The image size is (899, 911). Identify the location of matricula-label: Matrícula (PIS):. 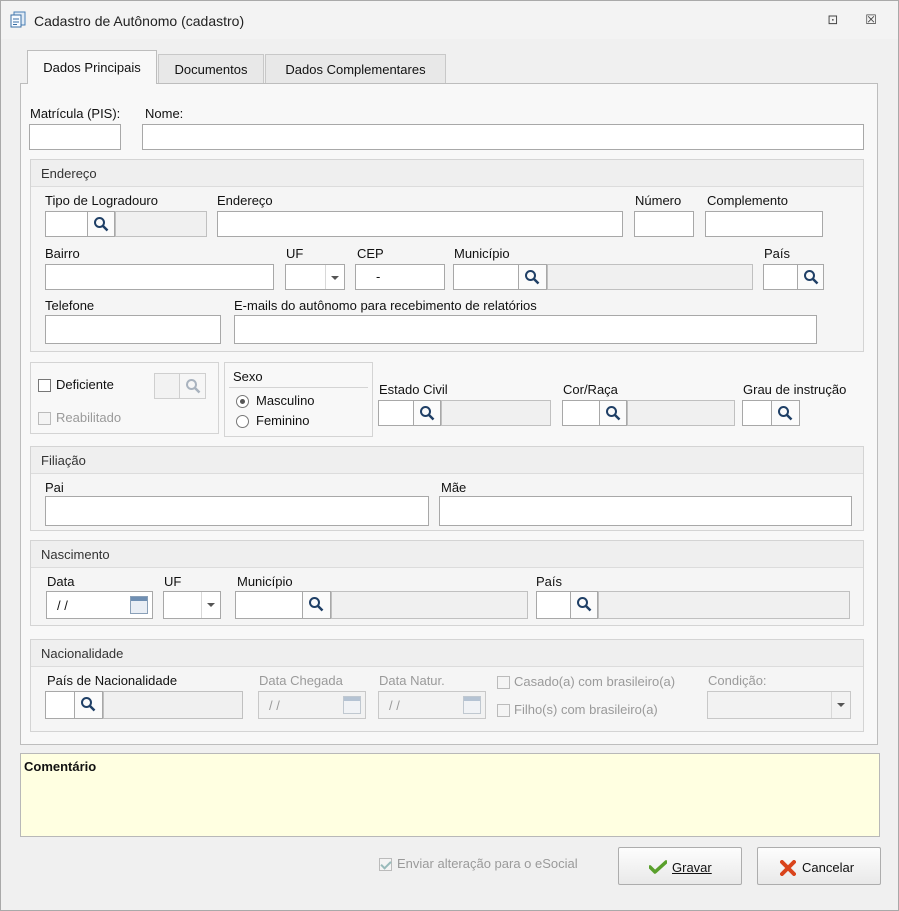
(75, 113).